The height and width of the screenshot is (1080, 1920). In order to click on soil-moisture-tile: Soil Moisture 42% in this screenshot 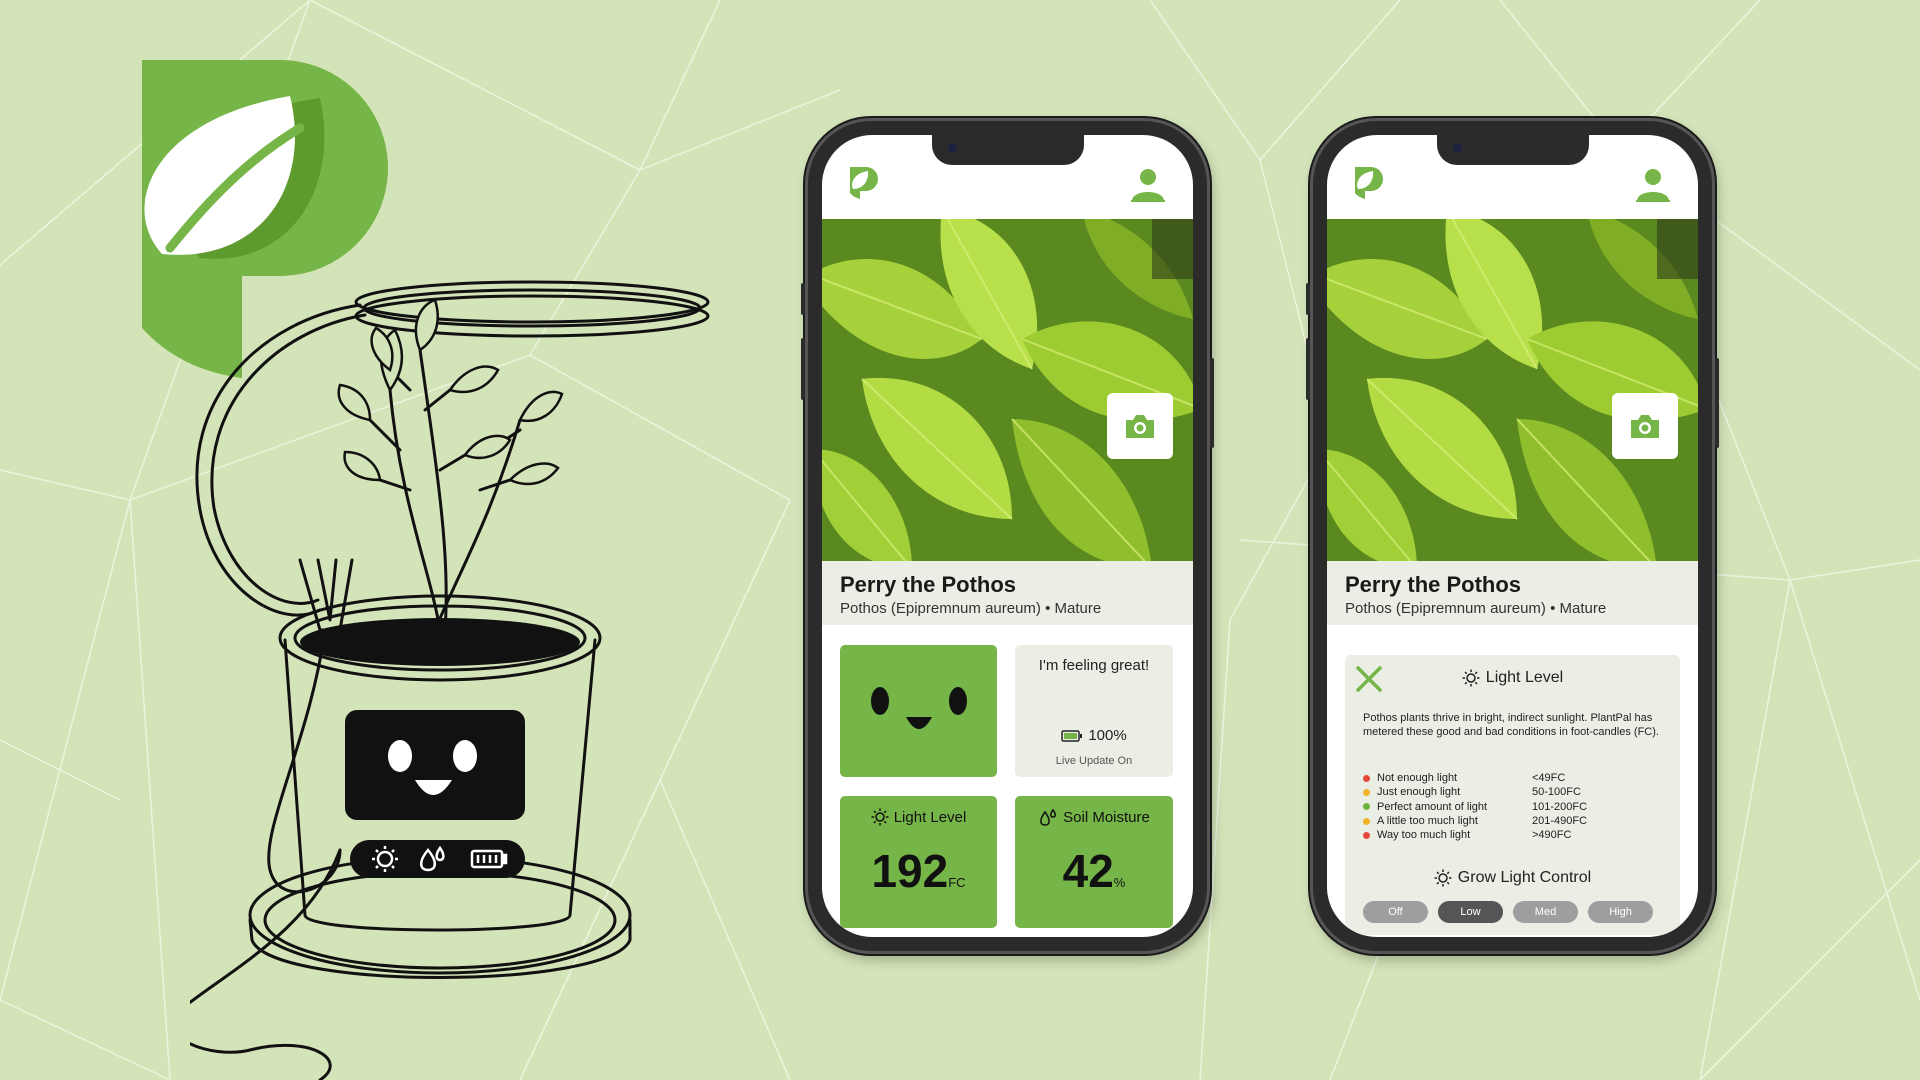, I will do `click(1094, 862)`.